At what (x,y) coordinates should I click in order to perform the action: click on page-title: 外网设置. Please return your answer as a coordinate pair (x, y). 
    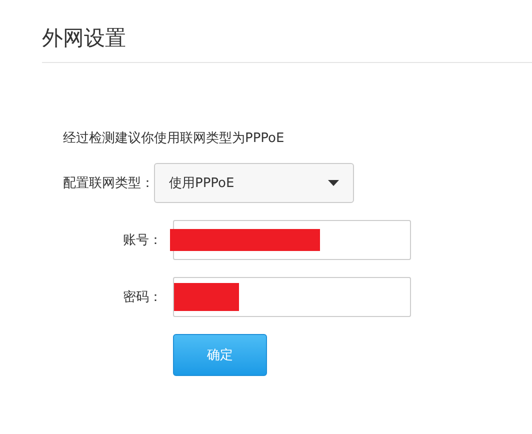
    Looking at the image, I should click on (84, 38).